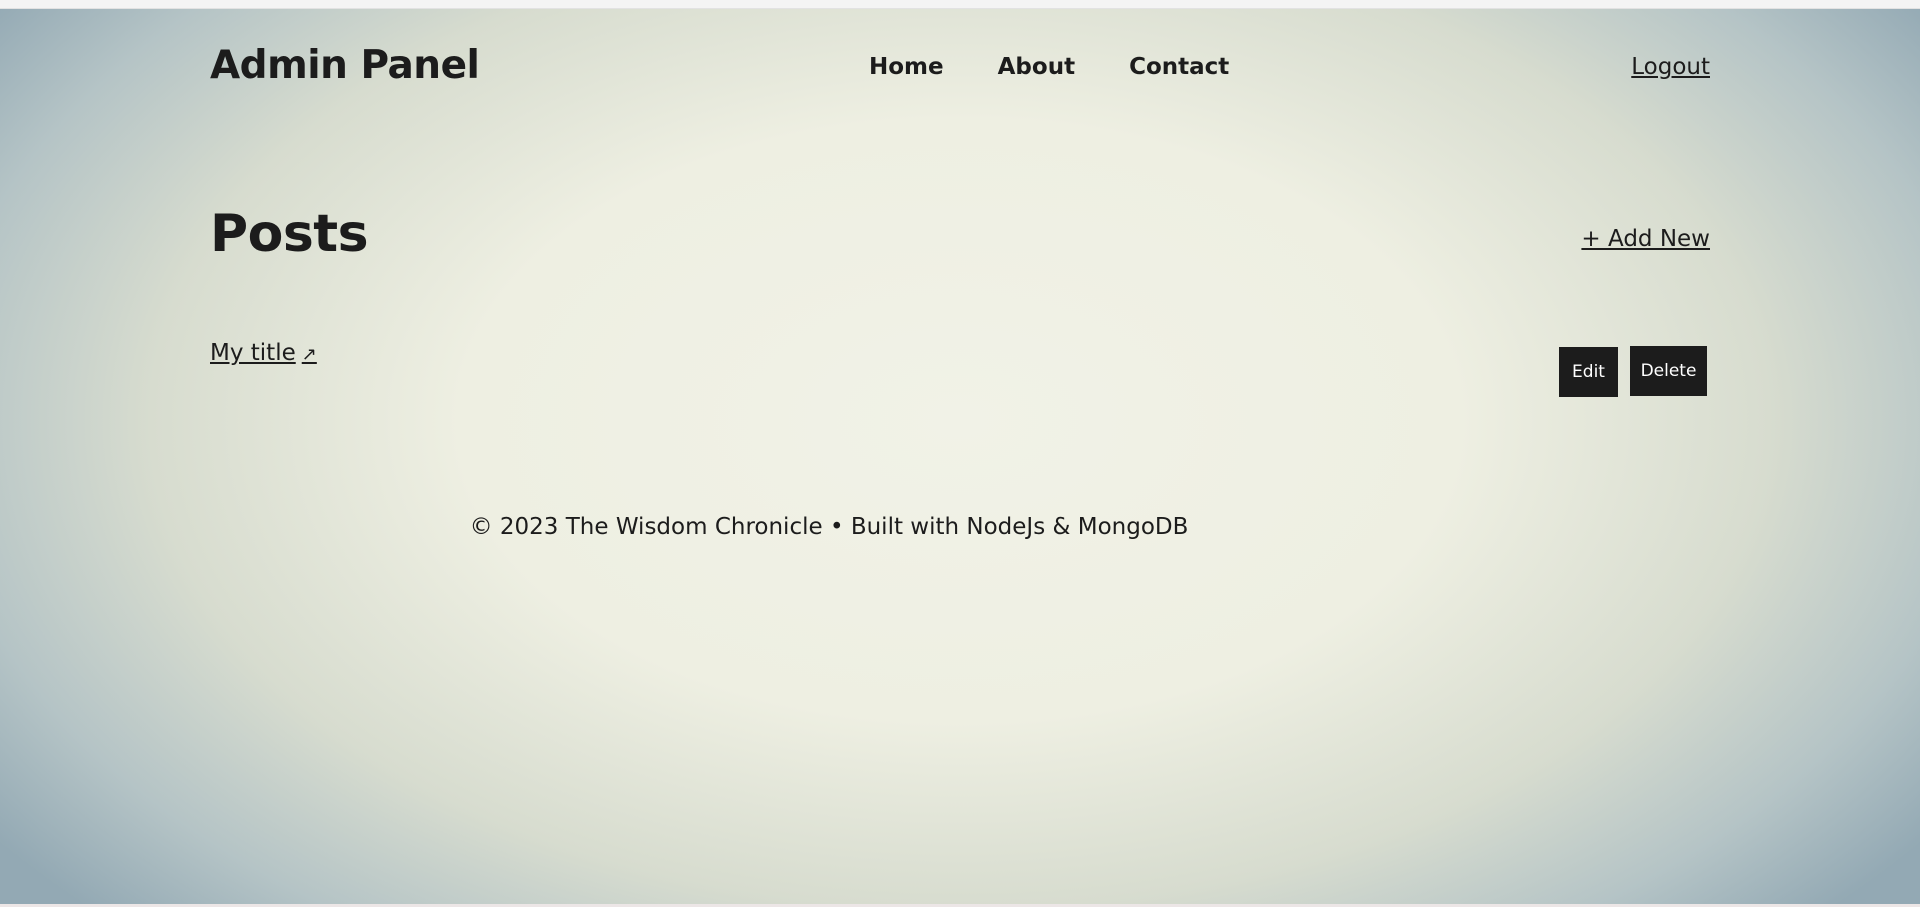  I want to click on posts-header: Posts + Add New, so click(960, 239).